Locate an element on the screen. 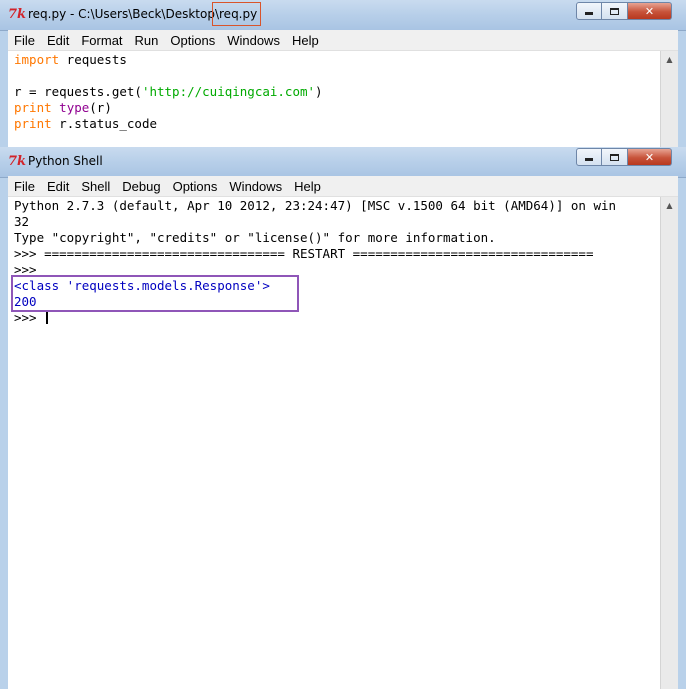 The width and height of the screenshot is (686, 689). menu-debug: Debug is located at coordinates (141, 186).